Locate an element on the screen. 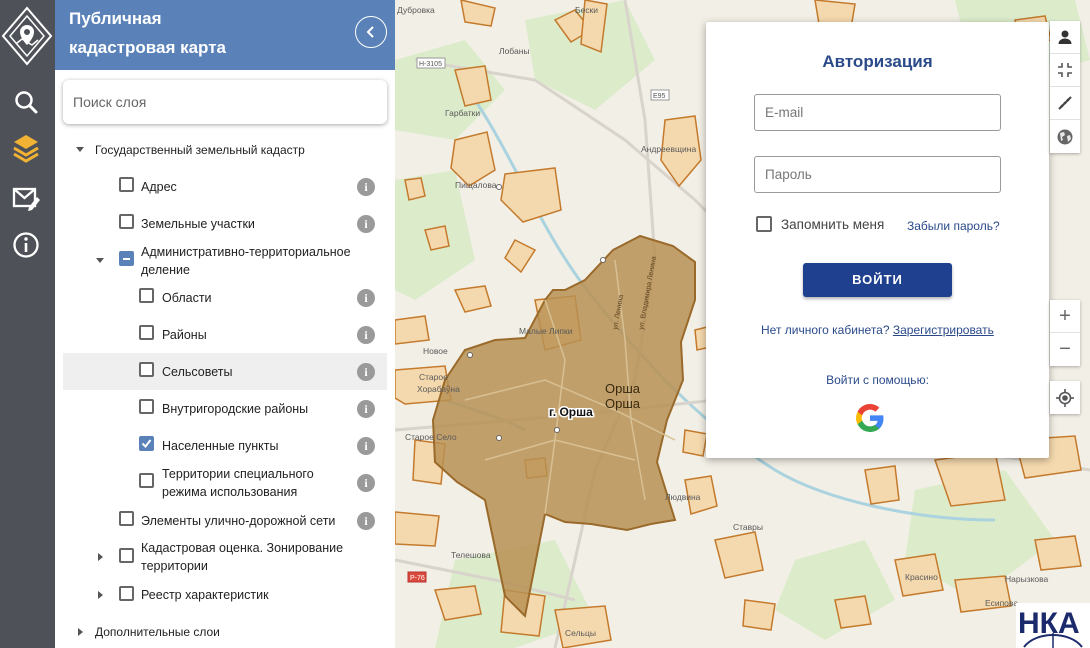  checkbox-selsovety is located at coordinates (146, 369).